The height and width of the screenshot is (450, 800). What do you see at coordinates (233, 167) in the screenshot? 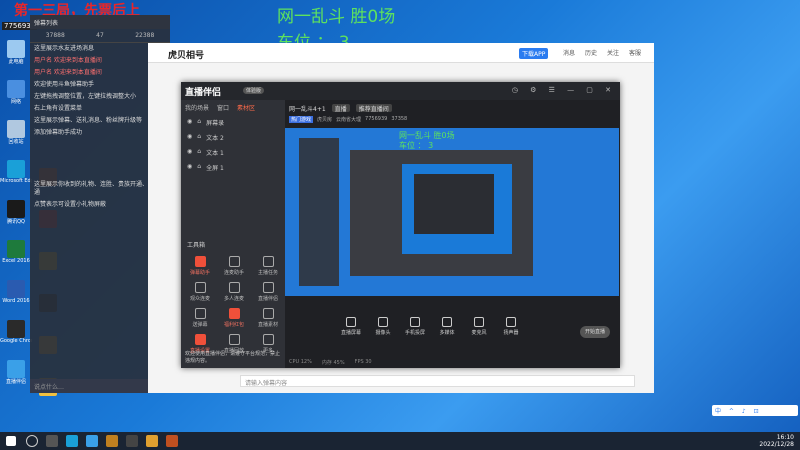
I see `scene-item: ◉ ⌂ 全屏 1` at bounding box center [233, 167].